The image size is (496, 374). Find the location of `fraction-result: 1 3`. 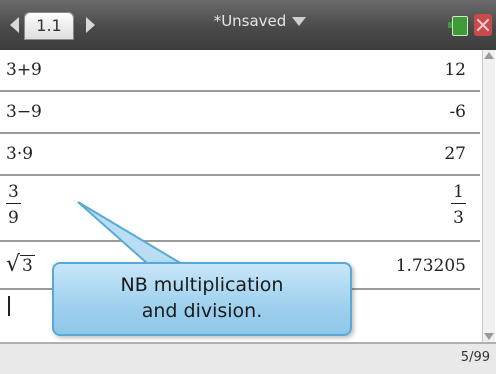

fraction-result: 1 3 is located at coordinates (458, 206).